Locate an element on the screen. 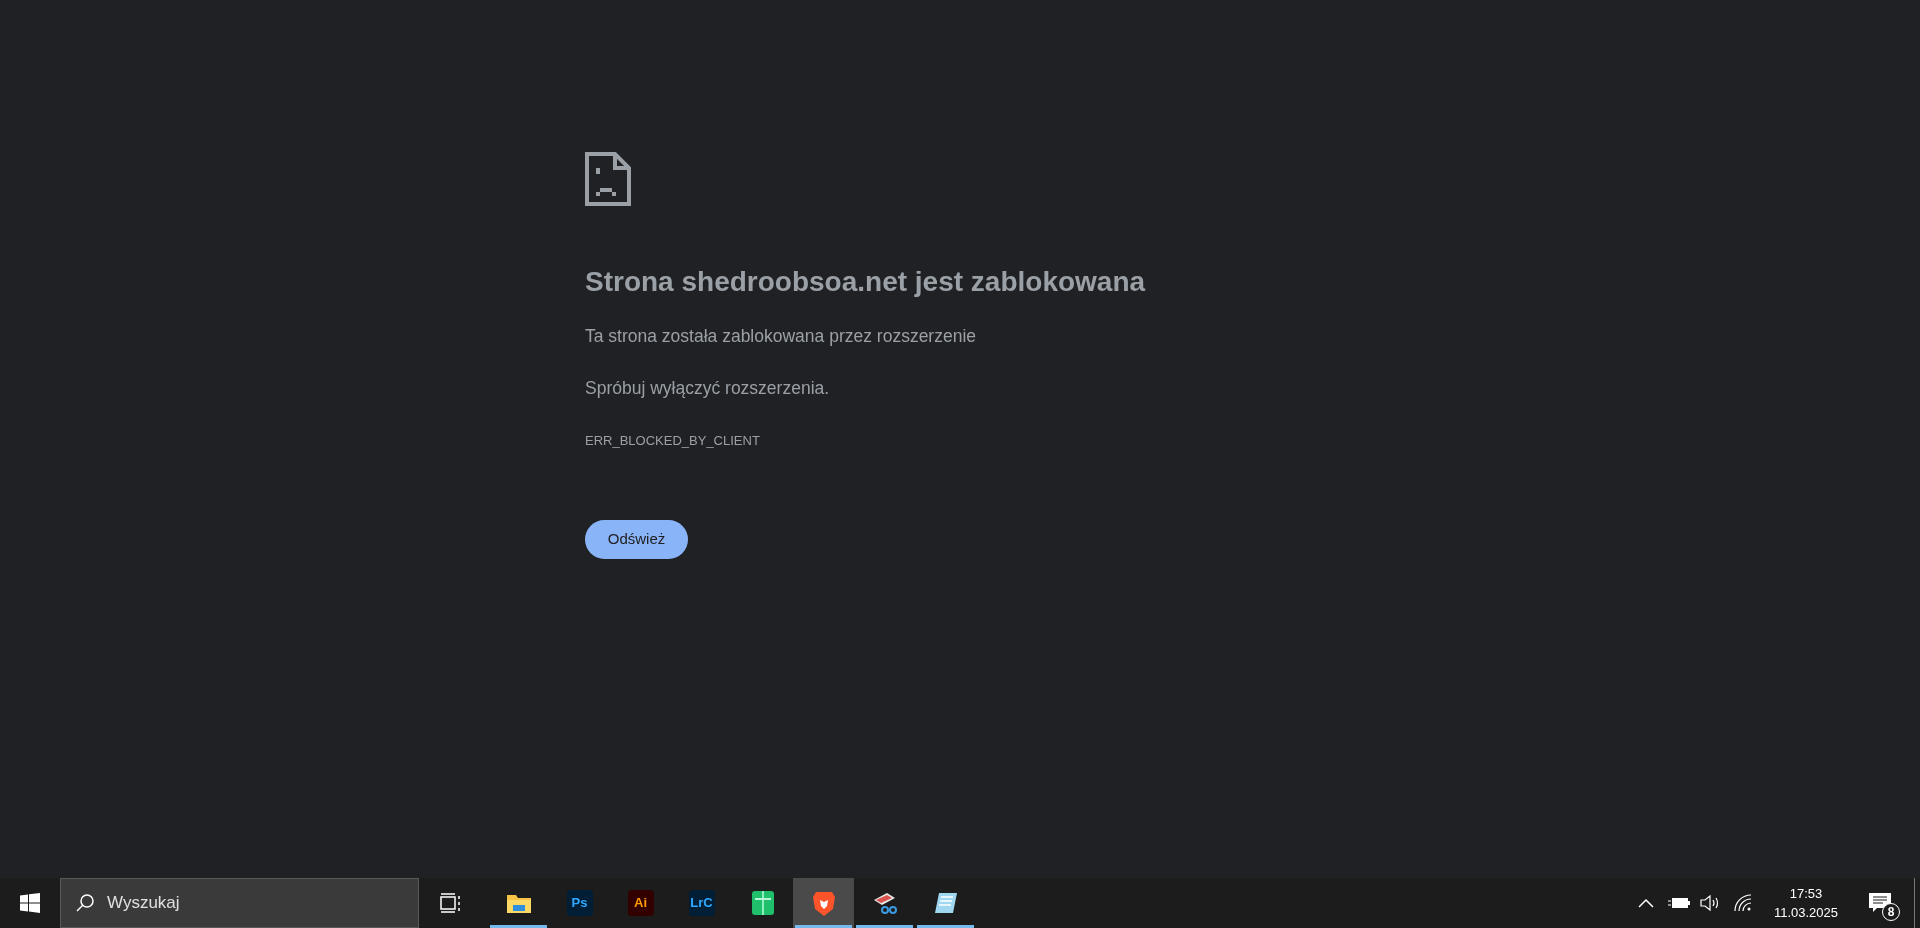 Image resolution: width=1920 pixels, height=928 pixels. chevron-up-icon is located at coordinates (1645, 903).